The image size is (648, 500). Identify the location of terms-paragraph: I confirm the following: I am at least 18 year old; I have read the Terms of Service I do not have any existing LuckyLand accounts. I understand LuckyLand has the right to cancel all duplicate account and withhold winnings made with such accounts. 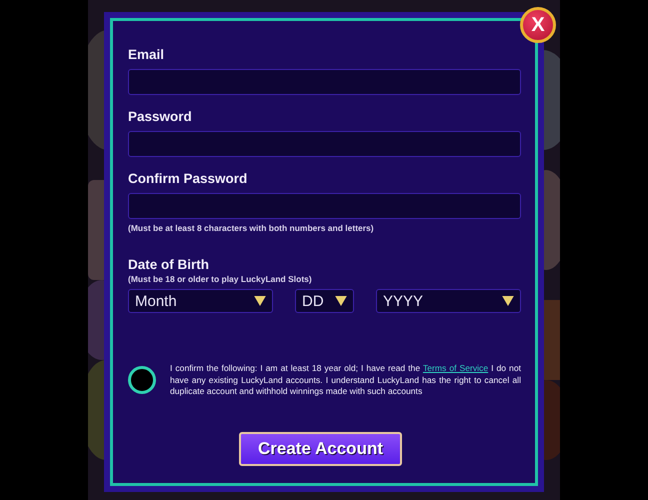
(345, 380).